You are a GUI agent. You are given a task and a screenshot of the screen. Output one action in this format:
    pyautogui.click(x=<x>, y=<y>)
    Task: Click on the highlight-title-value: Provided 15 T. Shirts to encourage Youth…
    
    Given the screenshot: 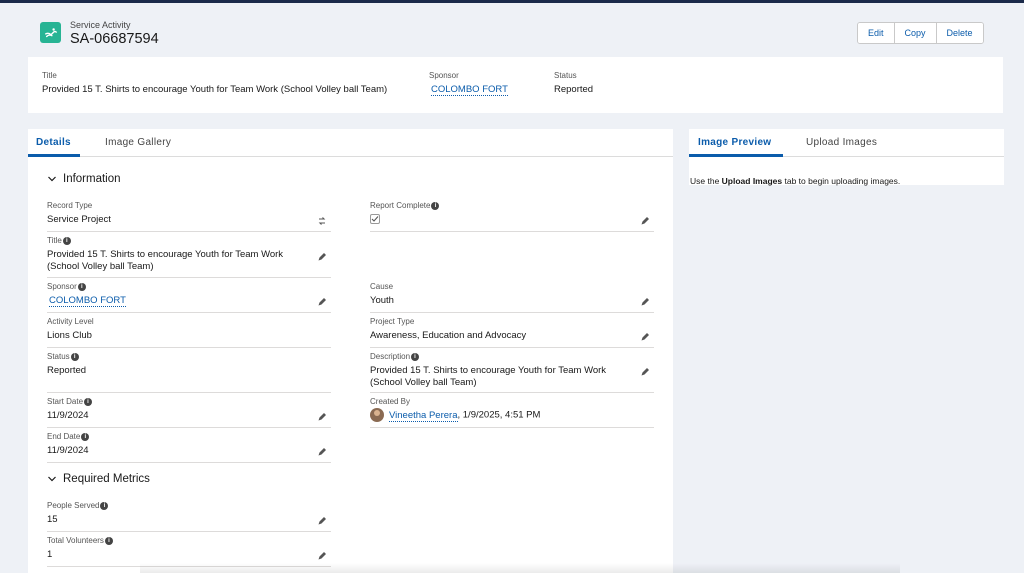 What is the action you would take?
    pyautogui.click(x=215, y=89)
    